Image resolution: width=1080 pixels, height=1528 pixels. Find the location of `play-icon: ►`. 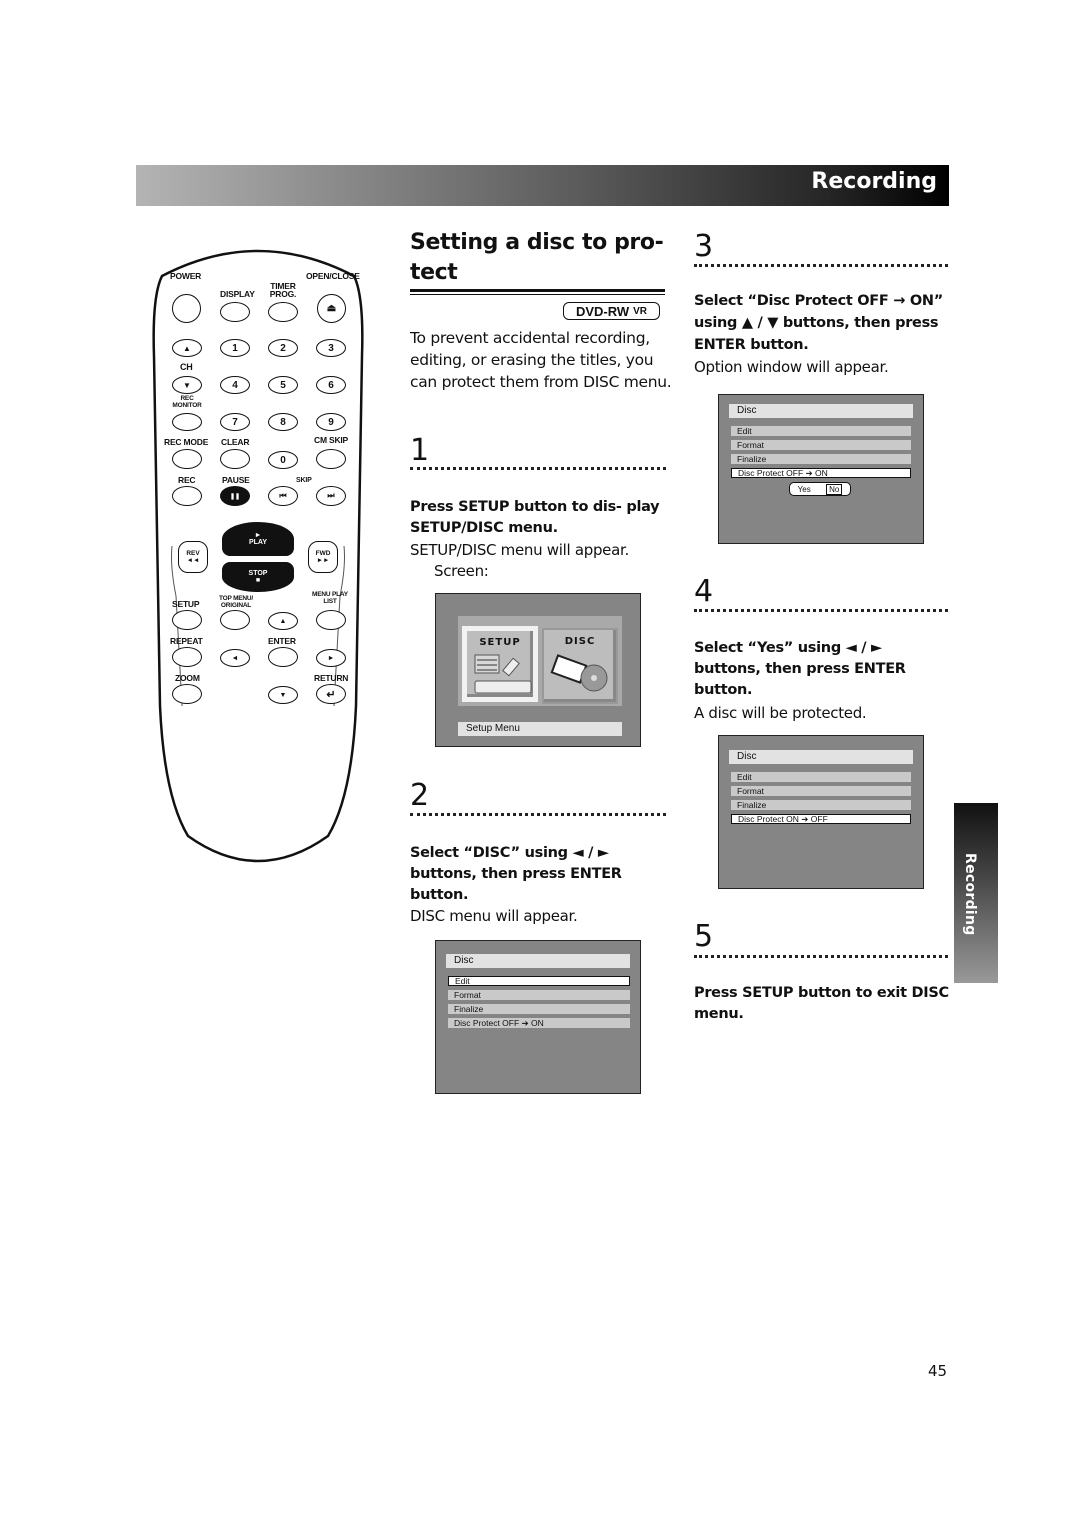

play-icon: ► is located at coordinates (258, 535).